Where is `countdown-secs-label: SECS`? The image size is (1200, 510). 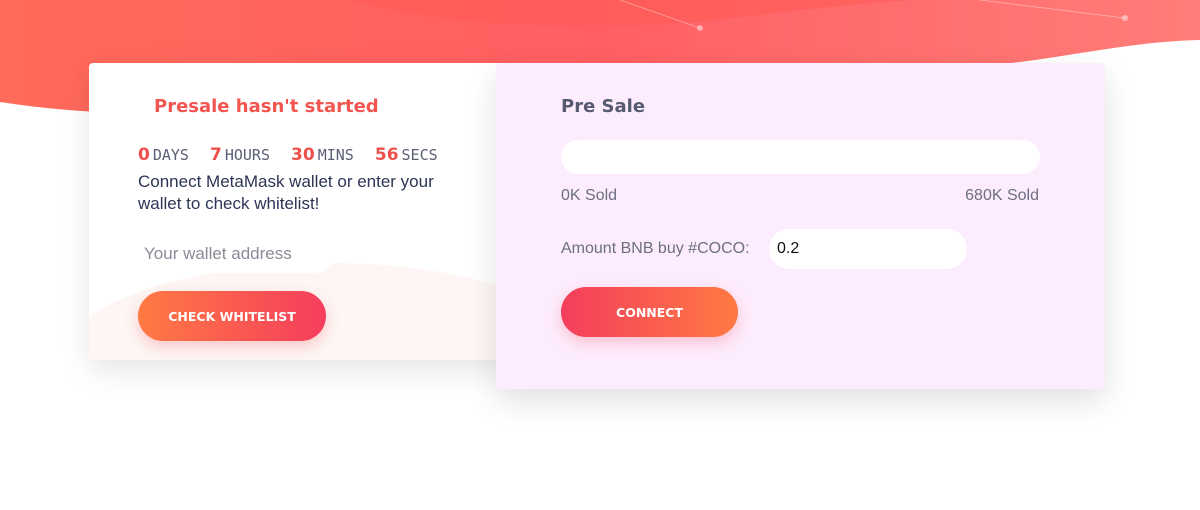 countdown-secs-label: SECS is located at coordinates (419, 155).